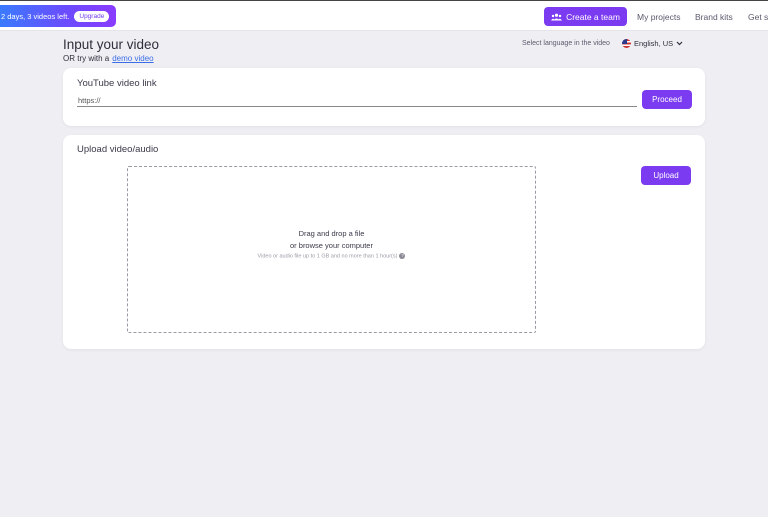  What do you see at coordinates (593, 16) in the screenshot?
I see `create-team-label: Create a team` at bounding box center [593, 16].